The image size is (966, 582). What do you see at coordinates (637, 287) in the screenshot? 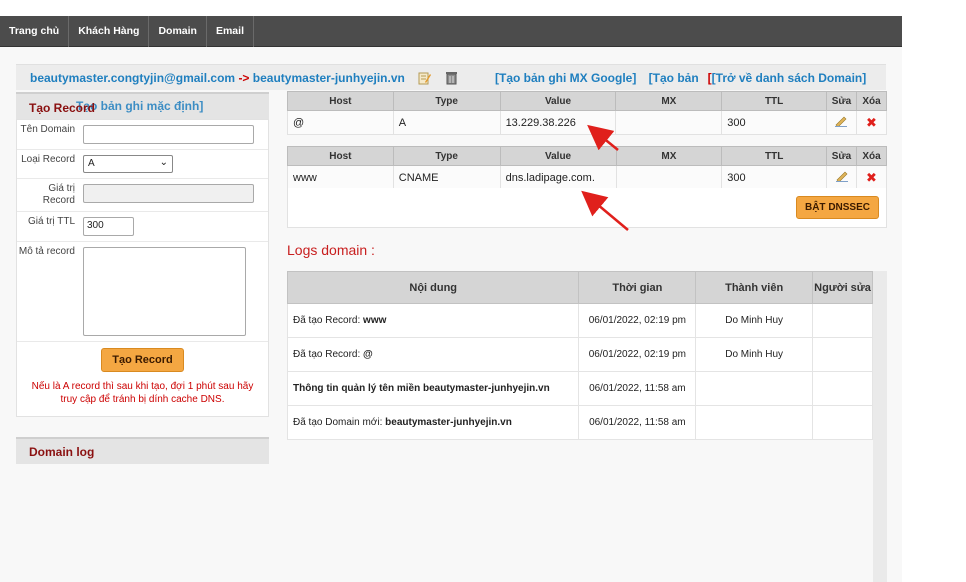
I see `col-time: Thời gian` at bounding box center [637, 287].